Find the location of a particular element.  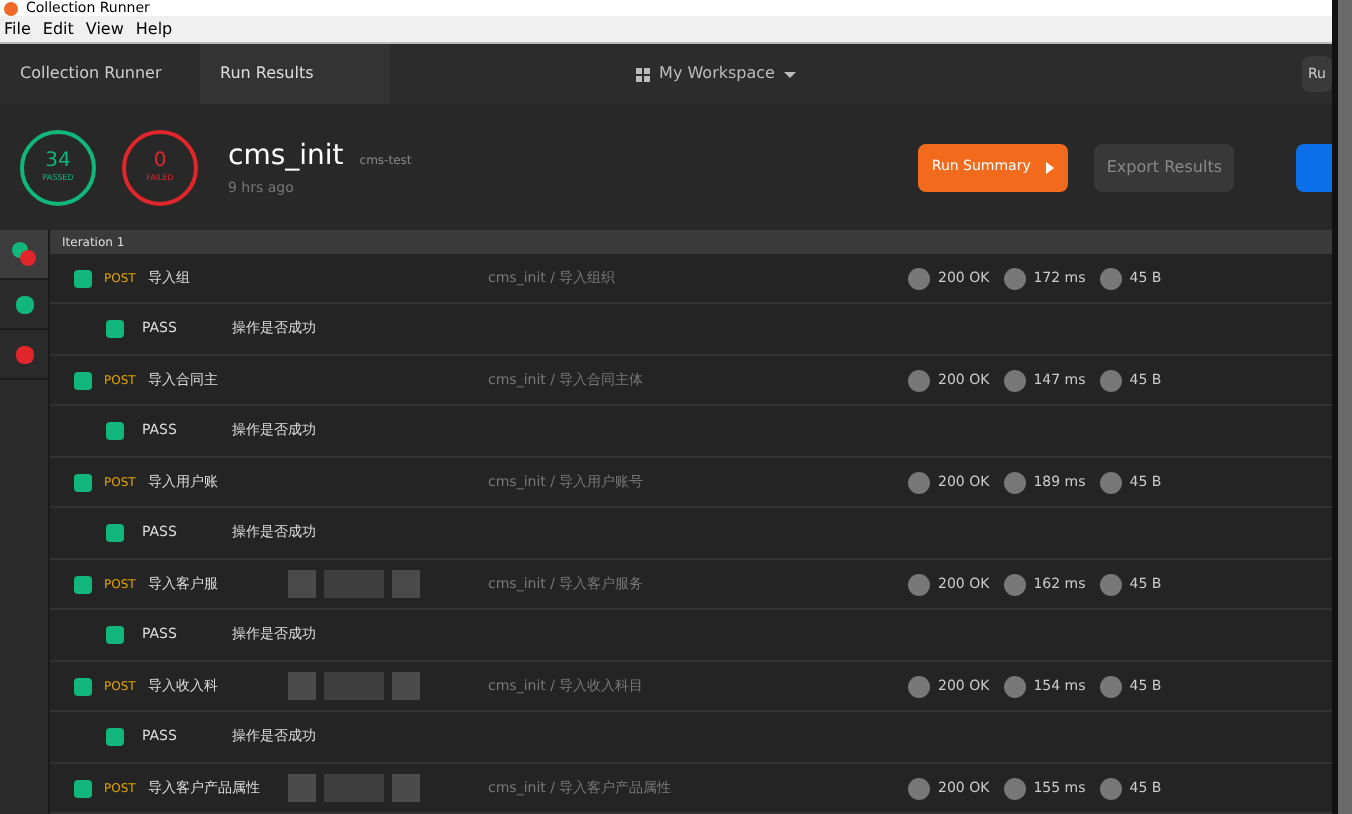

menu-item: Edit is located at coordinates (58, 29).